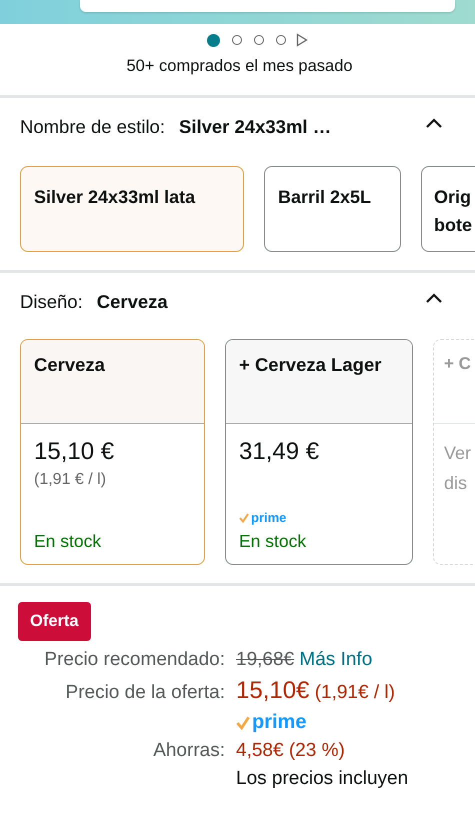 This screenshot has width=475, height=827. I want to click on design-title: + C, so click(457, 363).